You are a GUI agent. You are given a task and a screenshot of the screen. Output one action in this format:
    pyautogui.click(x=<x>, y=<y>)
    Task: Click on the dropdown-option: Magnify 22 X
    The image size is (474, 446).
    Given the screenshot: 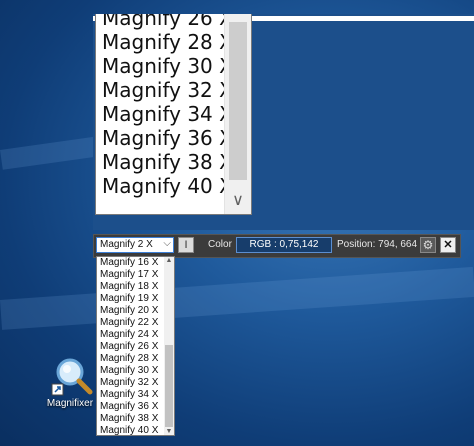 What is the action you would take?
    pyautogui.click(x=129, y=323)
    